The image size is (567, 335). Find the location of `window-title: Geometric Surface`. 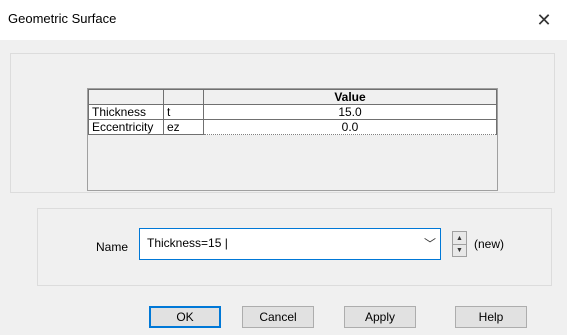

window-title: Geometric Surface is located at coordinates (62, 18).